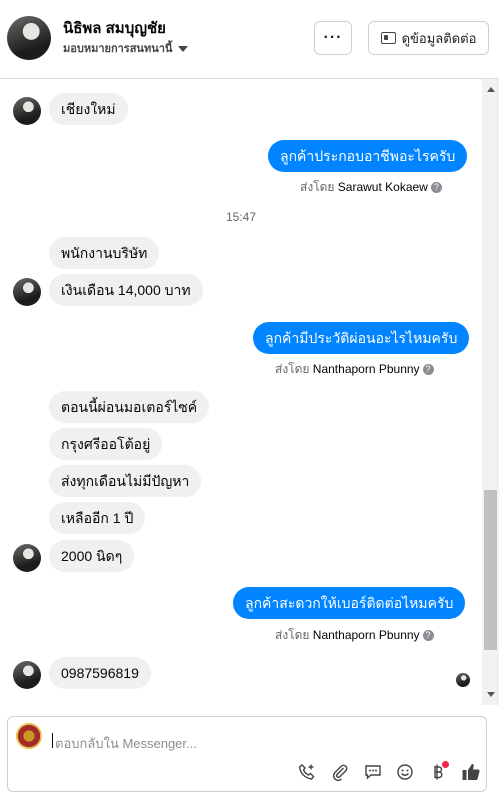  I want to click on message-incoming: 0987596819, so click(100, 673).